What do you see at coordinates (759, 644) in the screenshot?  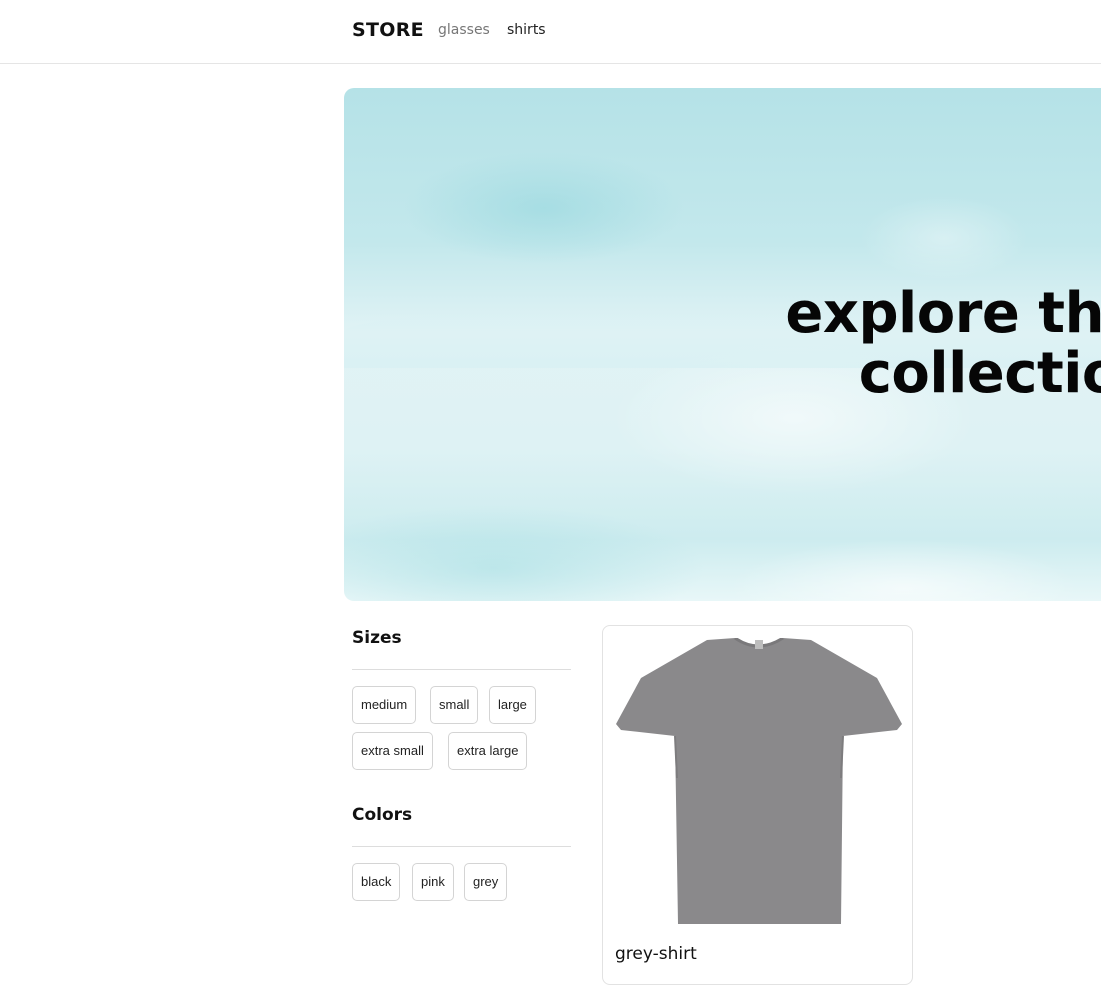 I see `tshirt-tag` at bounding box center [759, 644].